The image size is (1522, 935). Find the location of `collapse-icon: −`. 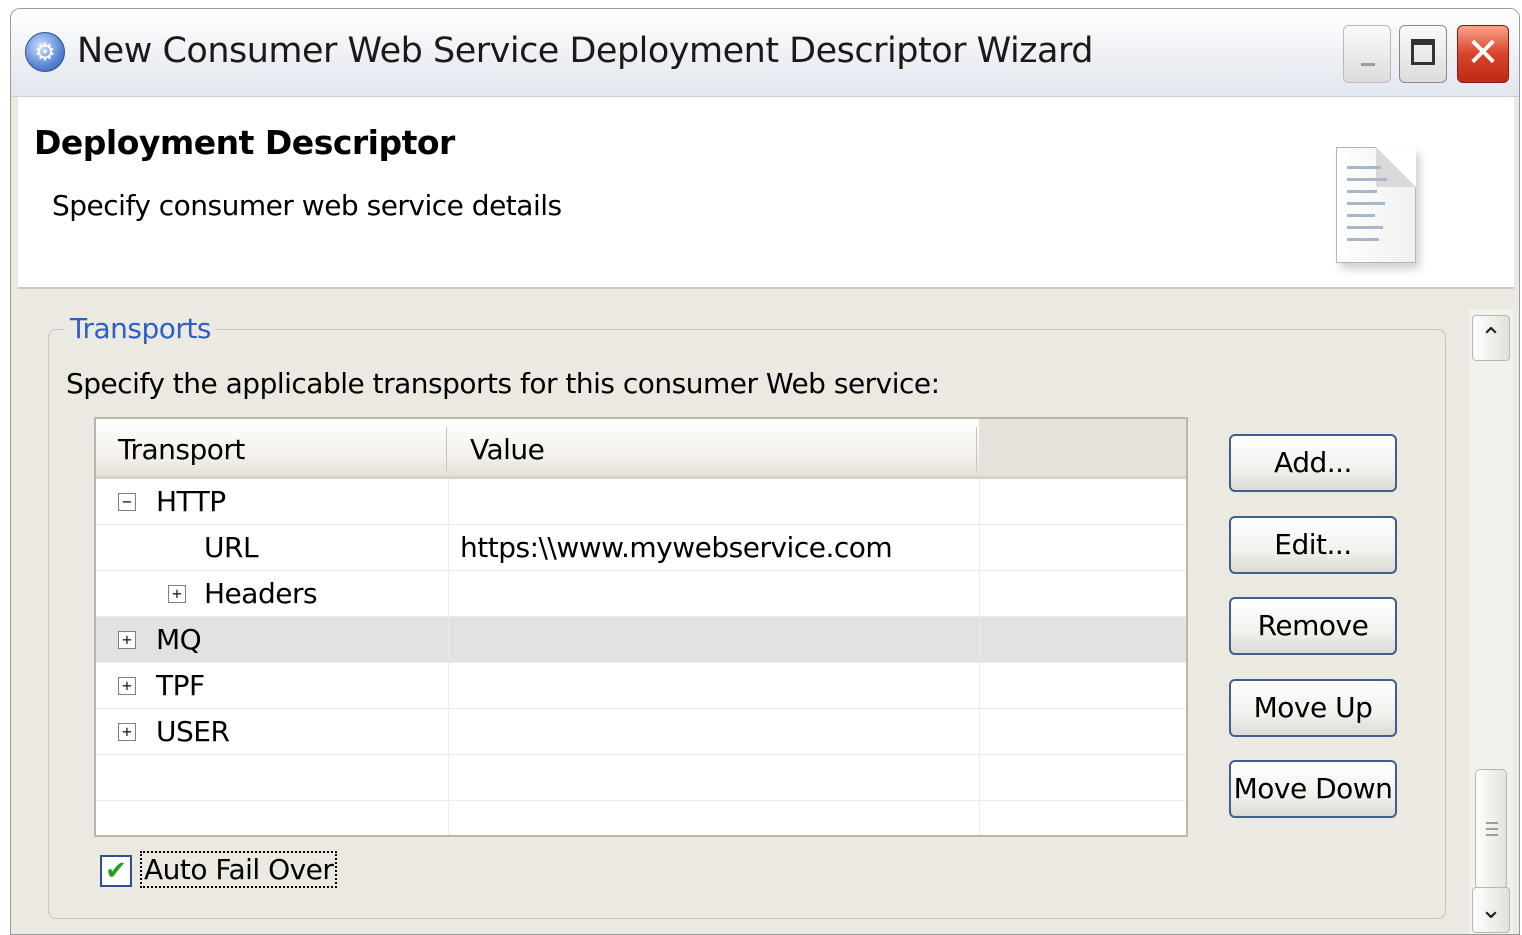

collapse-icon: − is located at coordinates (127, 502).